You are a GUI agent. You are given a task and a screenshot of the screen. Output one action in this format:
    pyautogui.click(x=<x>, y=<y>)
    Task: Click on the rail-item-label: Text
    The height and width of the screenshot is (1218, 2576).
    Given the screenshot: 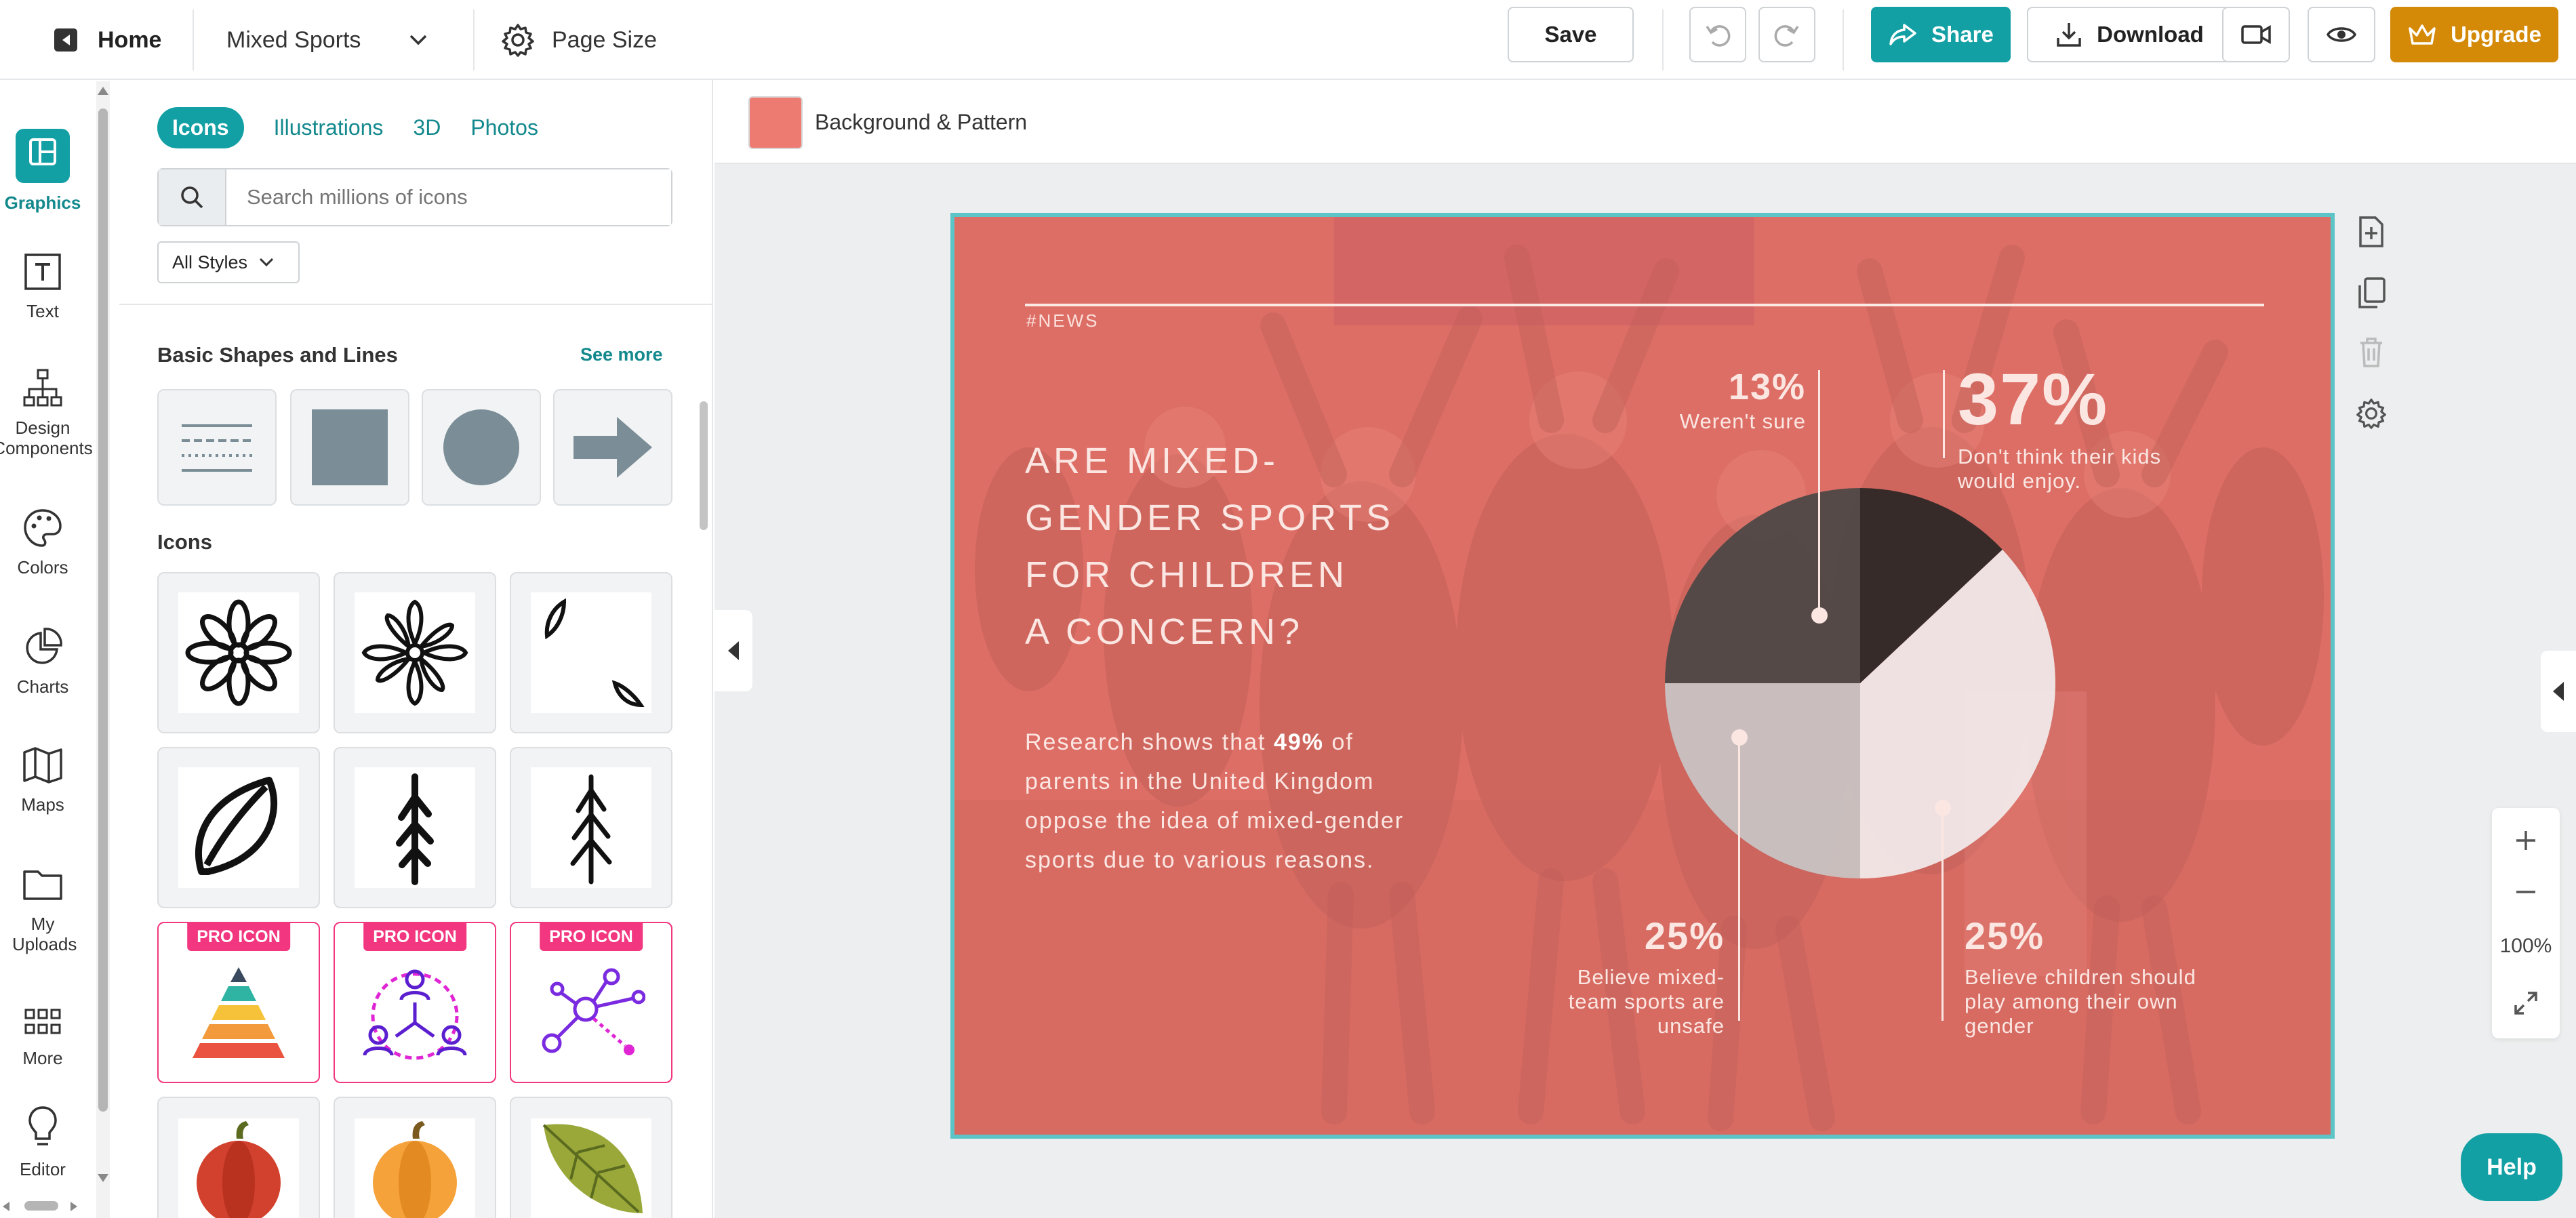 What is the action you would take?
    pyautogui.click(x=42, y=311)
    